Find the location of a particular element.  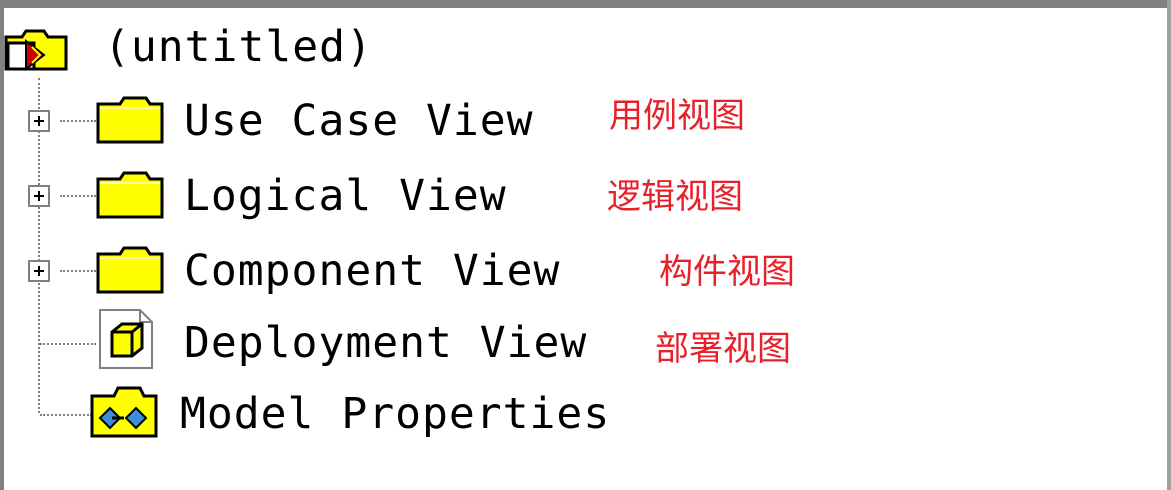

tree-item-label: Model Properties is located at coordinates (395, 414).